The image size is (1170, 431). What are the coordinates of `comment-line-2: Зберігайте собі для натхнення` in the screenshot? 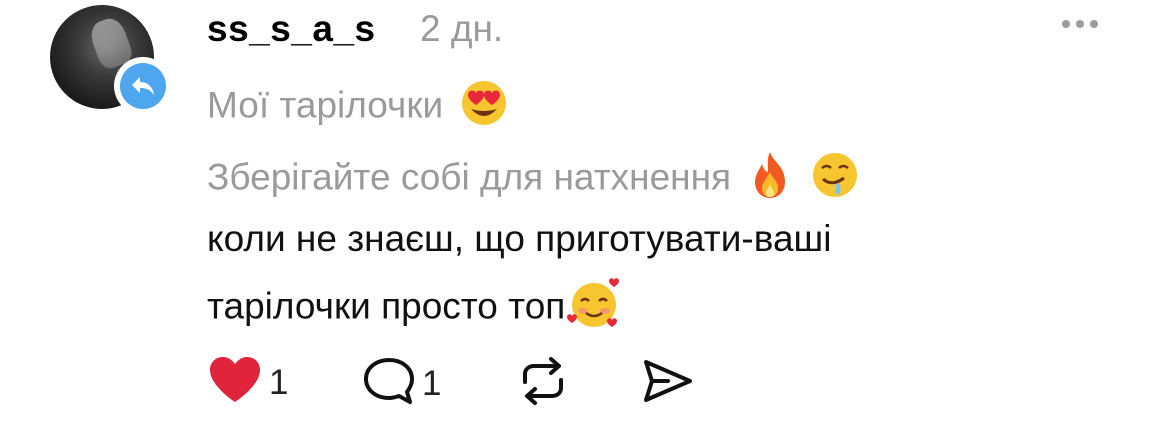 It's located at (533, 179).